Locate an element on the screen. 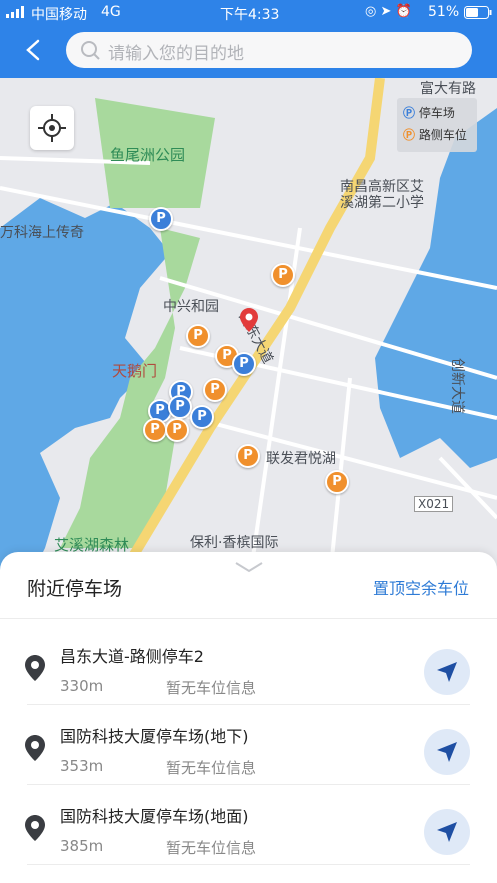  search-icon is located at coordinates (90, 50).